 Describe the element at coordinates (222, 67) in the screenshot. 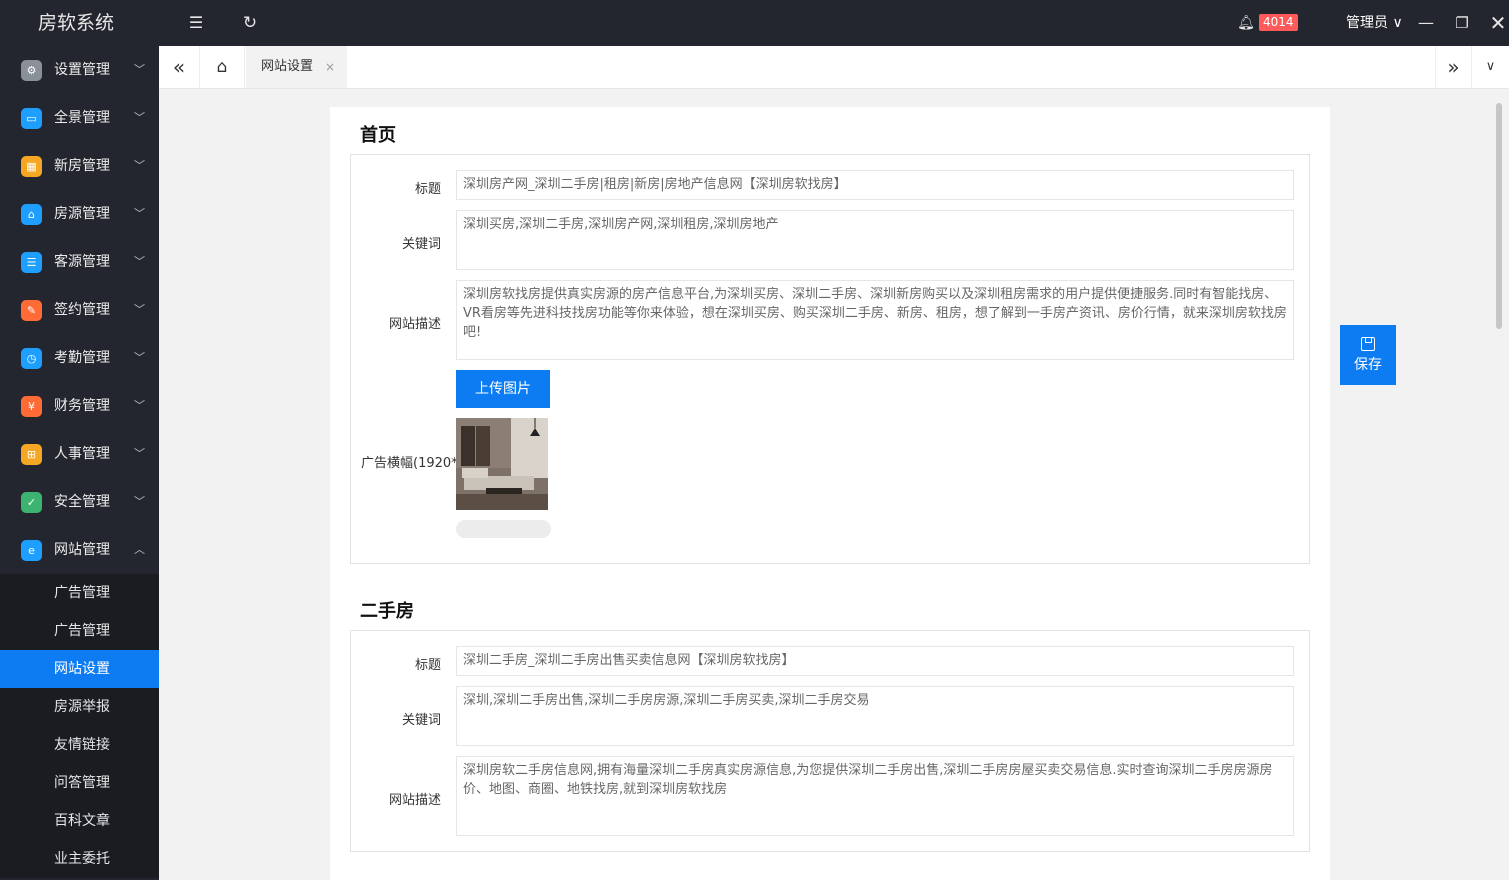

I see `home-icon: ⌂` at that location.